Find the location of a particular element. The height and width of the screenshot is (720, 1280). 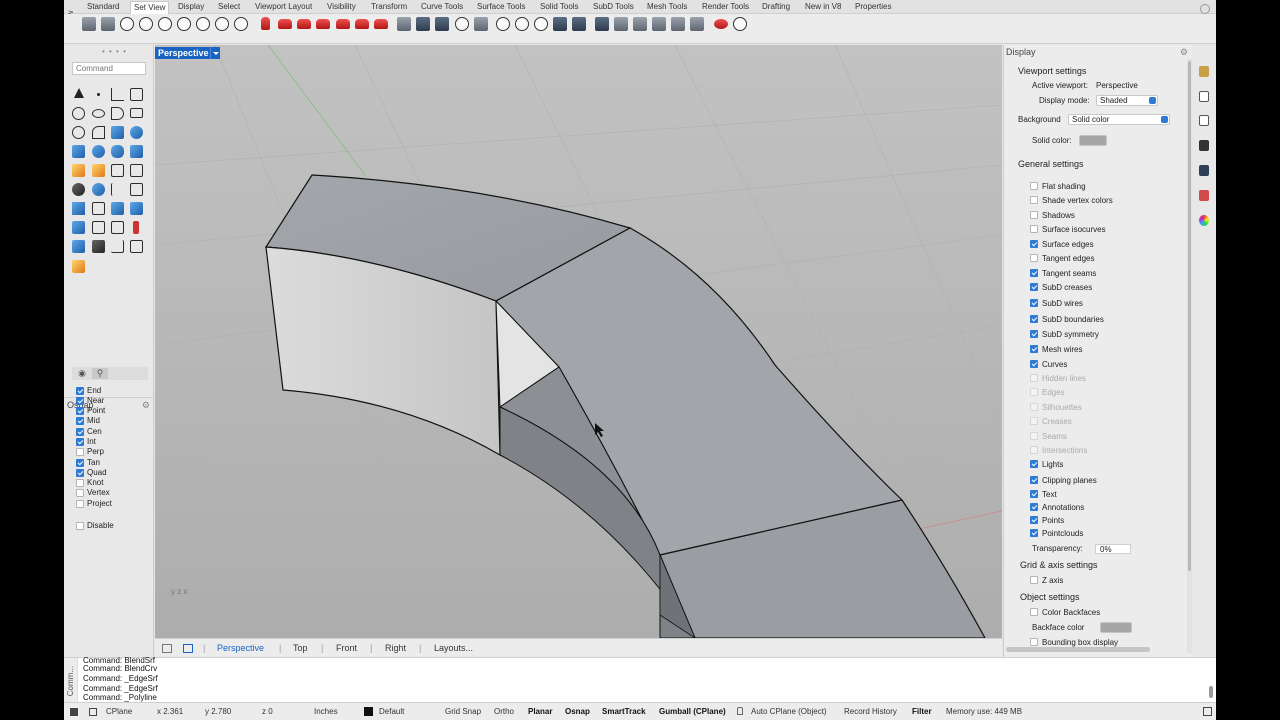

sun-icon is located at coordinates (721, 24).